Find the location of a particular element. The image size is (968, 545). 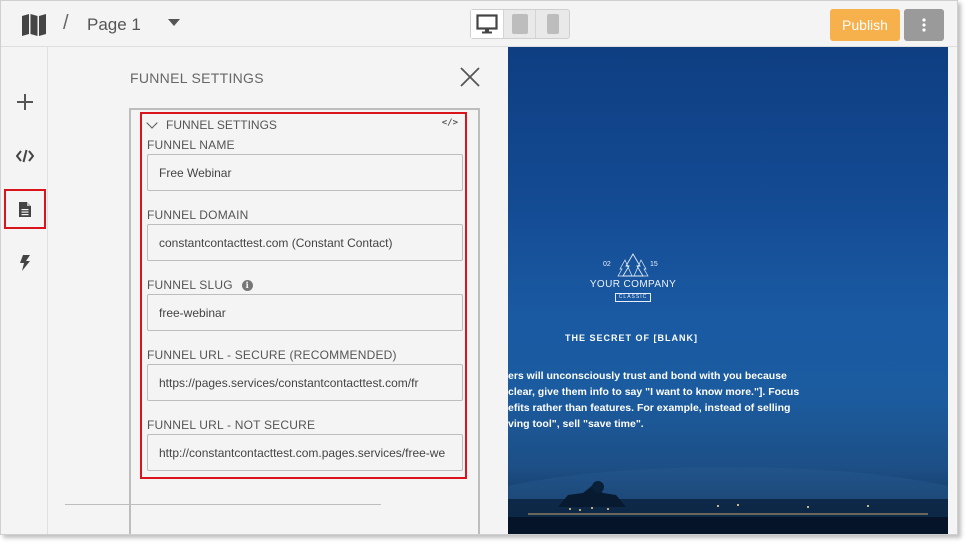

preview-body-line: ving tool", sell "save time". is located at coordinates (576, 424).